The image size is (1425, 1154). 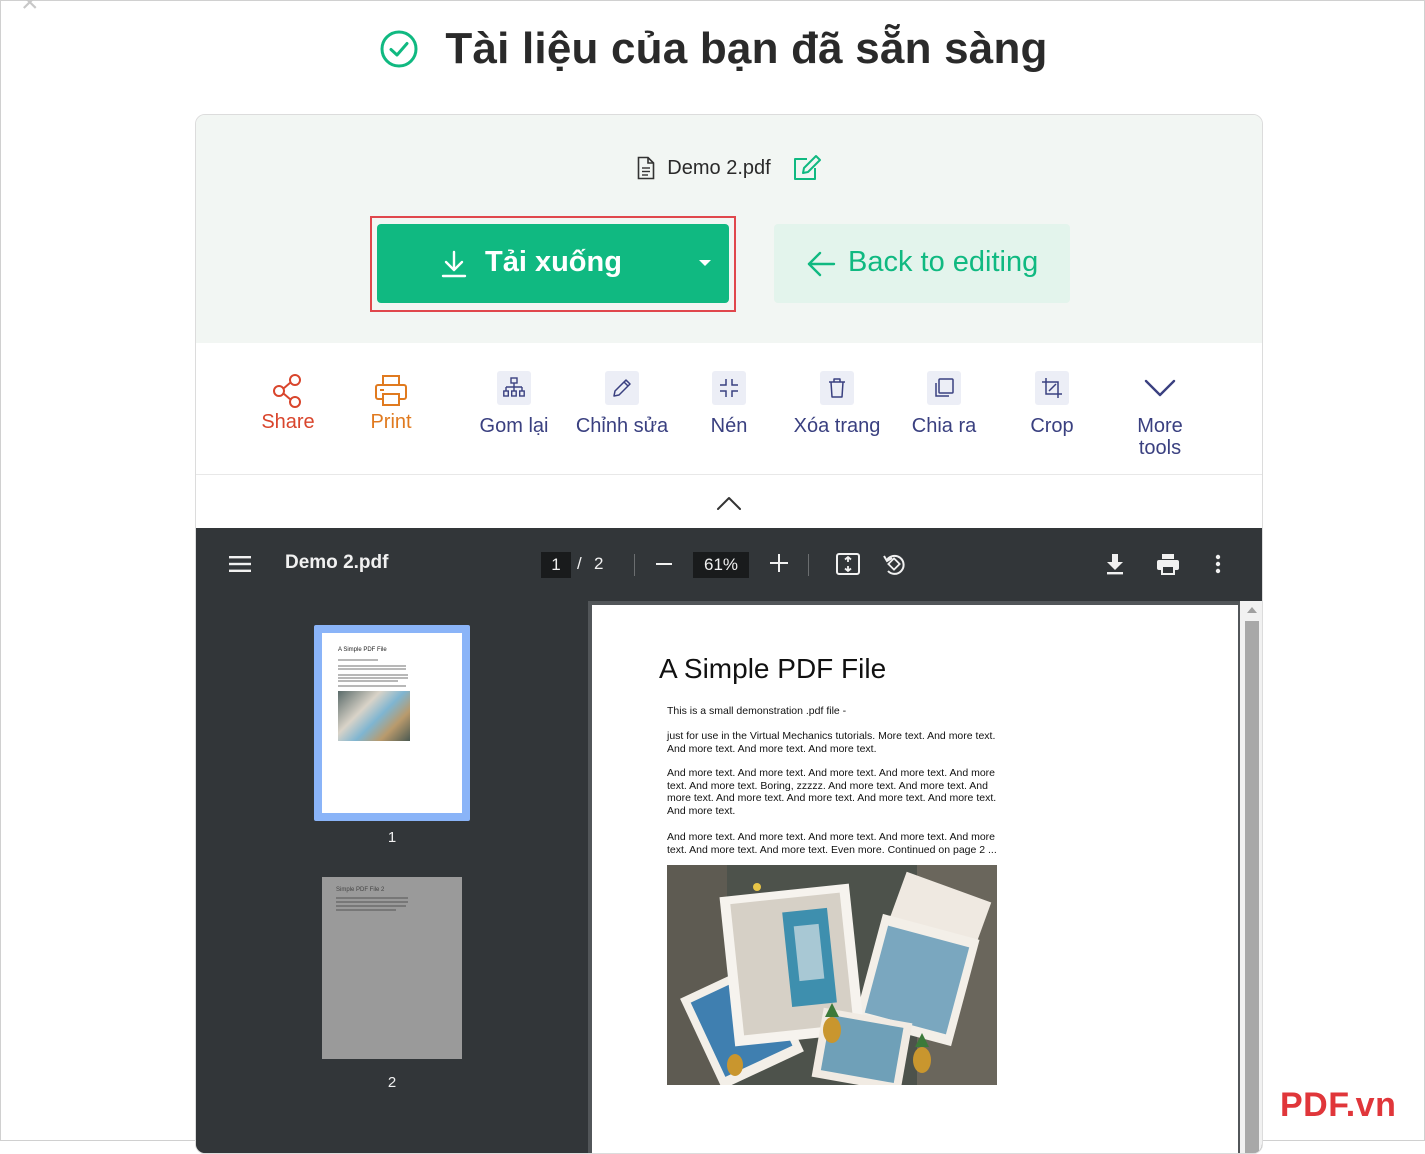 What do you see at coordinates (391, 409) in the screenshot?
I see `tool-print: Print` at bounding box center [391, 409].